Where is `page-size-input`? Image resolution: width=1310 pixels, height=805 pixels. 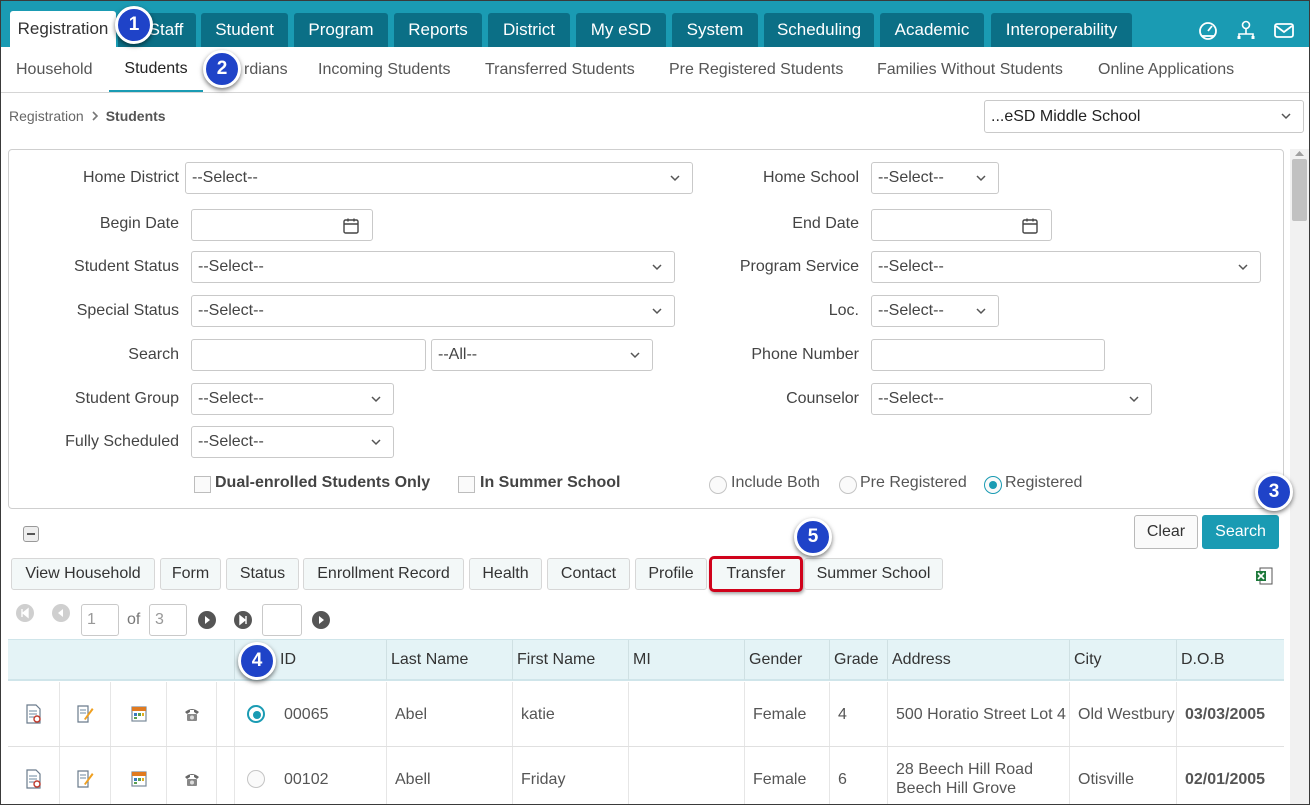
page-size-input is located at coordinates (282, 620).